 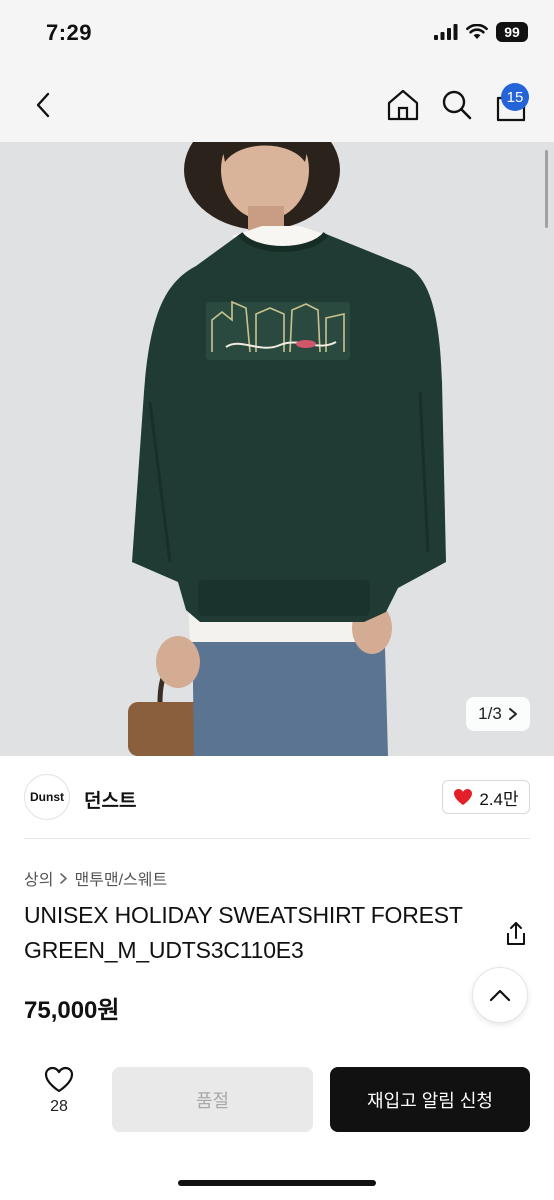 I want to click on scroll-indicator, so click(x=546, y=189).